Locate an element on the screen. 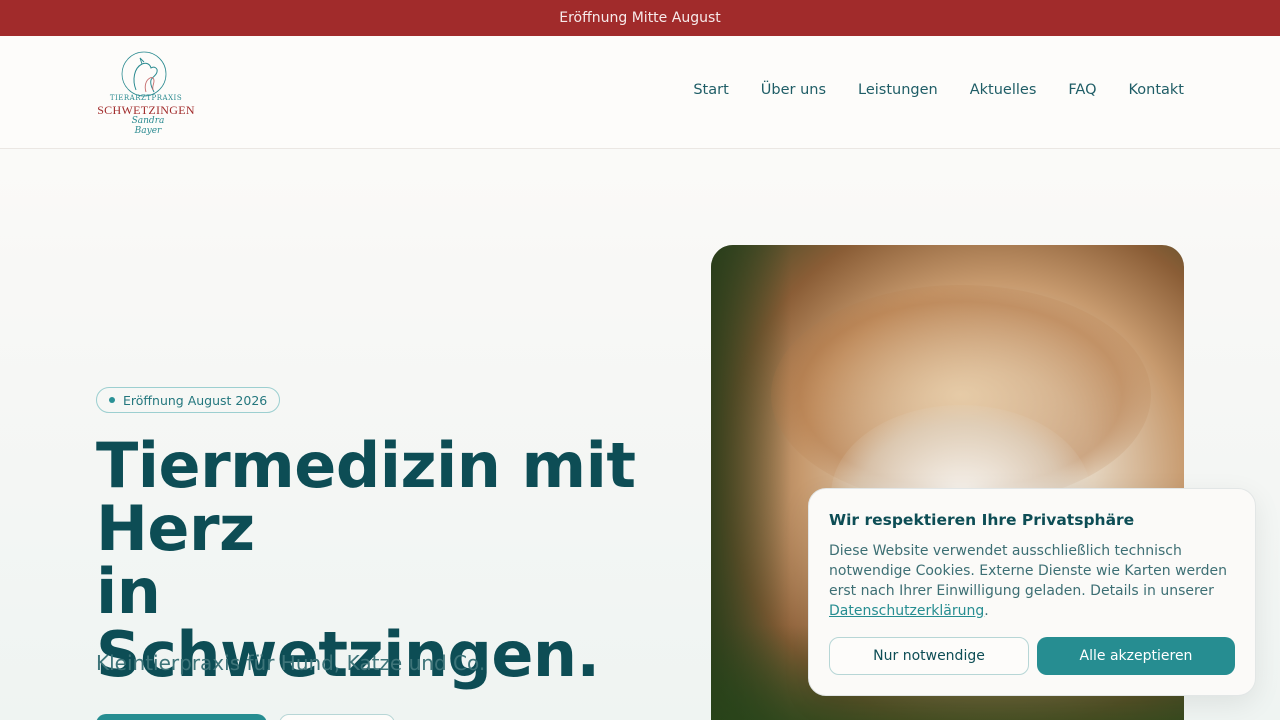 The image size is (1280, 720). nav-item-faq: FAQ is located at coordinates (1082, 90).